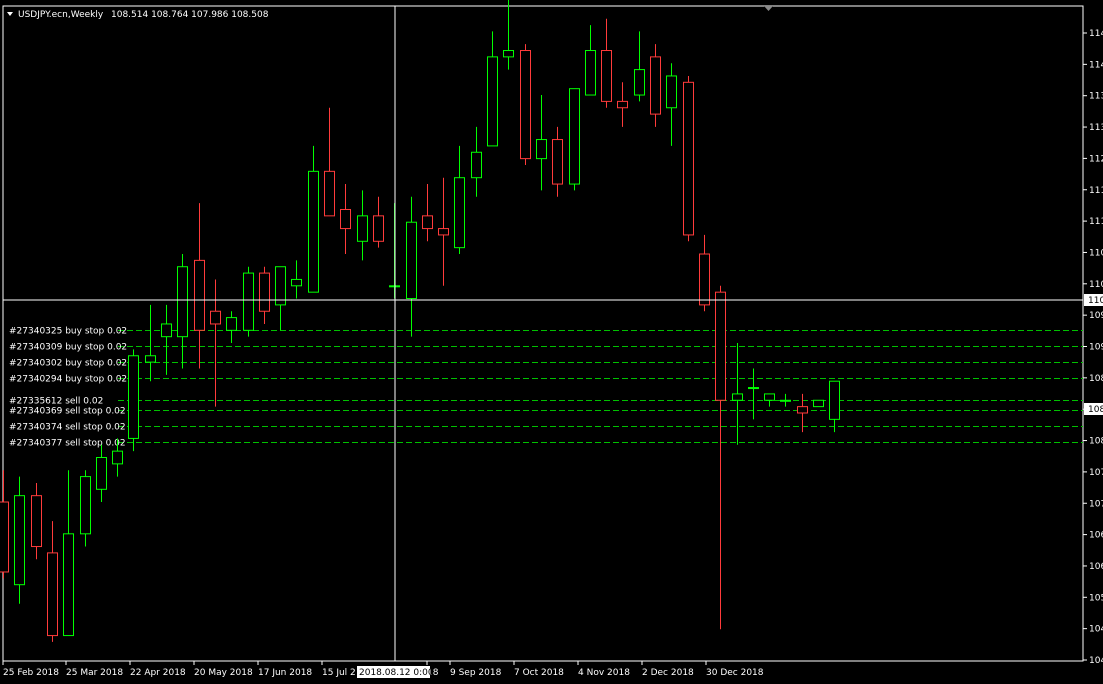 Image resolution: width=1103 pixels, height=684 pixels. What do you see at coordinates (190, 15) in the screenshot?
I see `chart-ohlc-values: 108.514 108.764 107.986 108.508` at bounding box center [190, 15].